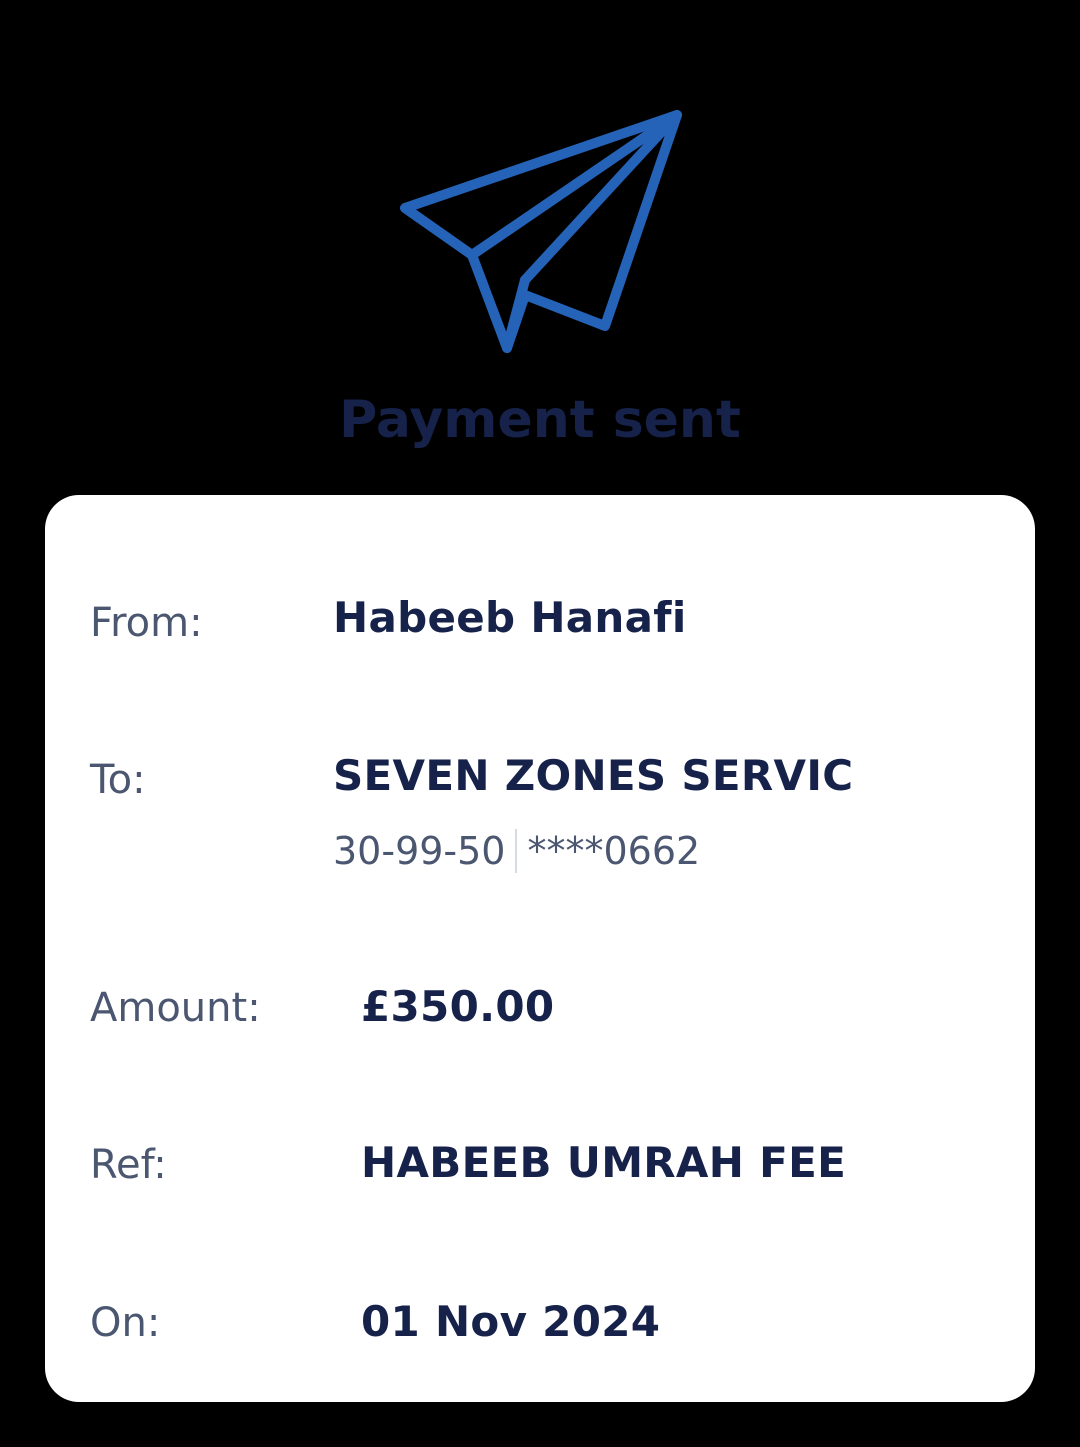  What do you see at coordinates (118, 780) in the screenshot?
I see `to-label: To:` at bounding box center [118, 780].